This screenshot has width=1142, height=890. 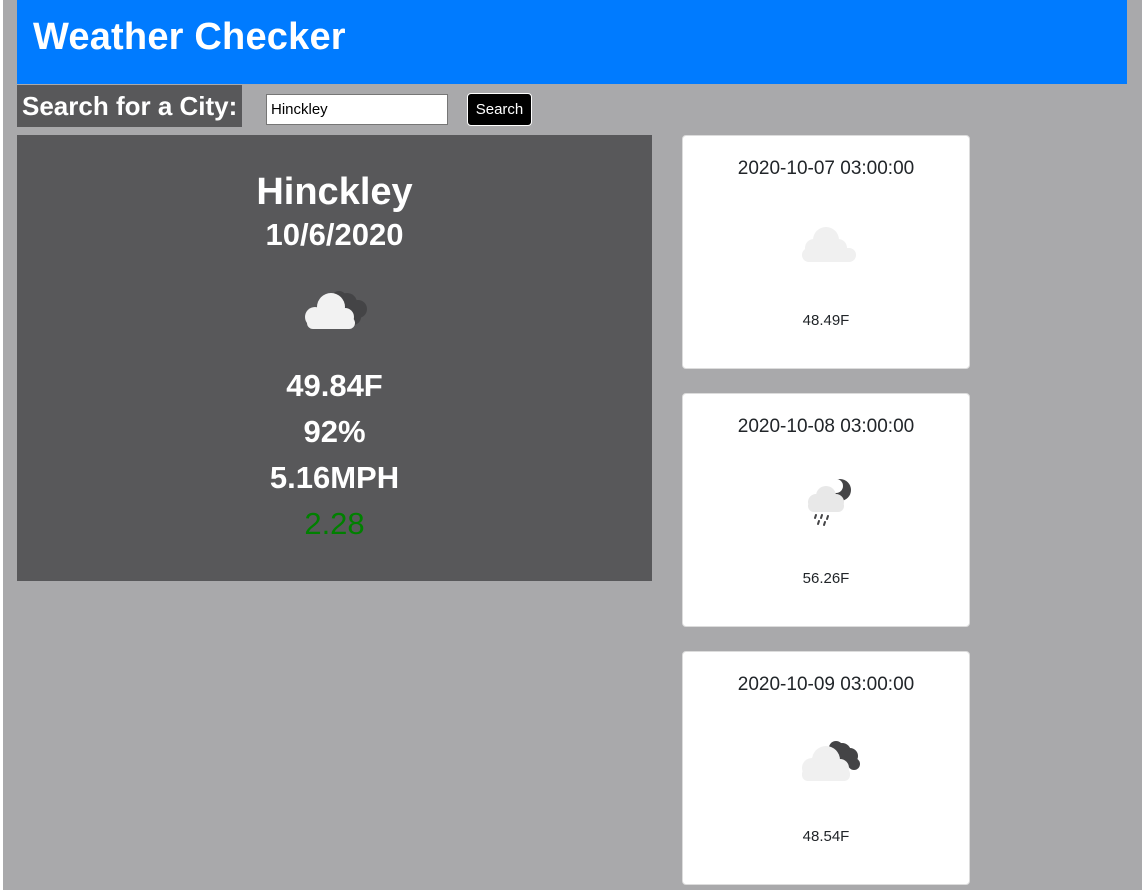 I want to click on forecast-temperature: 48.49F, so click(x=826, y=320).